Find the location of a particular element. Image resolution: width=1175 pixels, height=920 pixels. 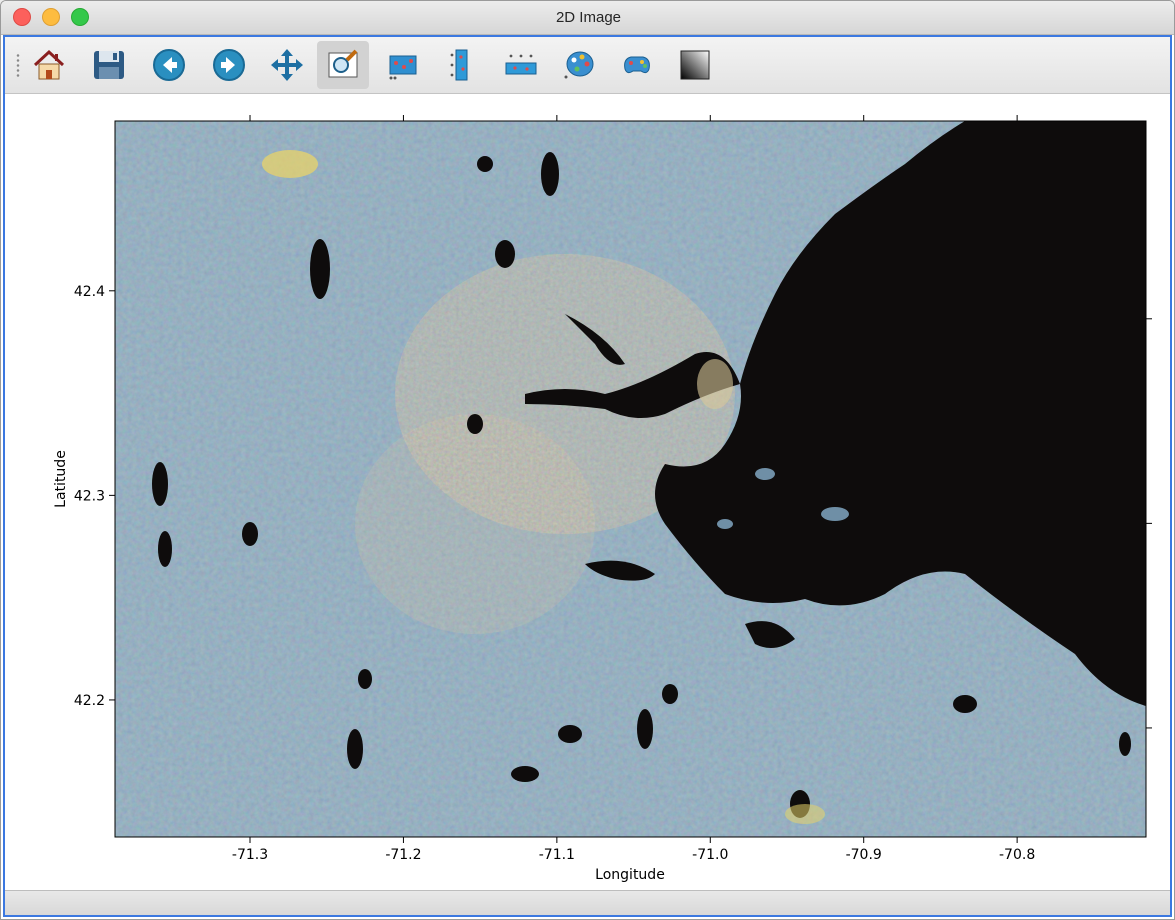

palette-icon is located at coordinates (579, 65).